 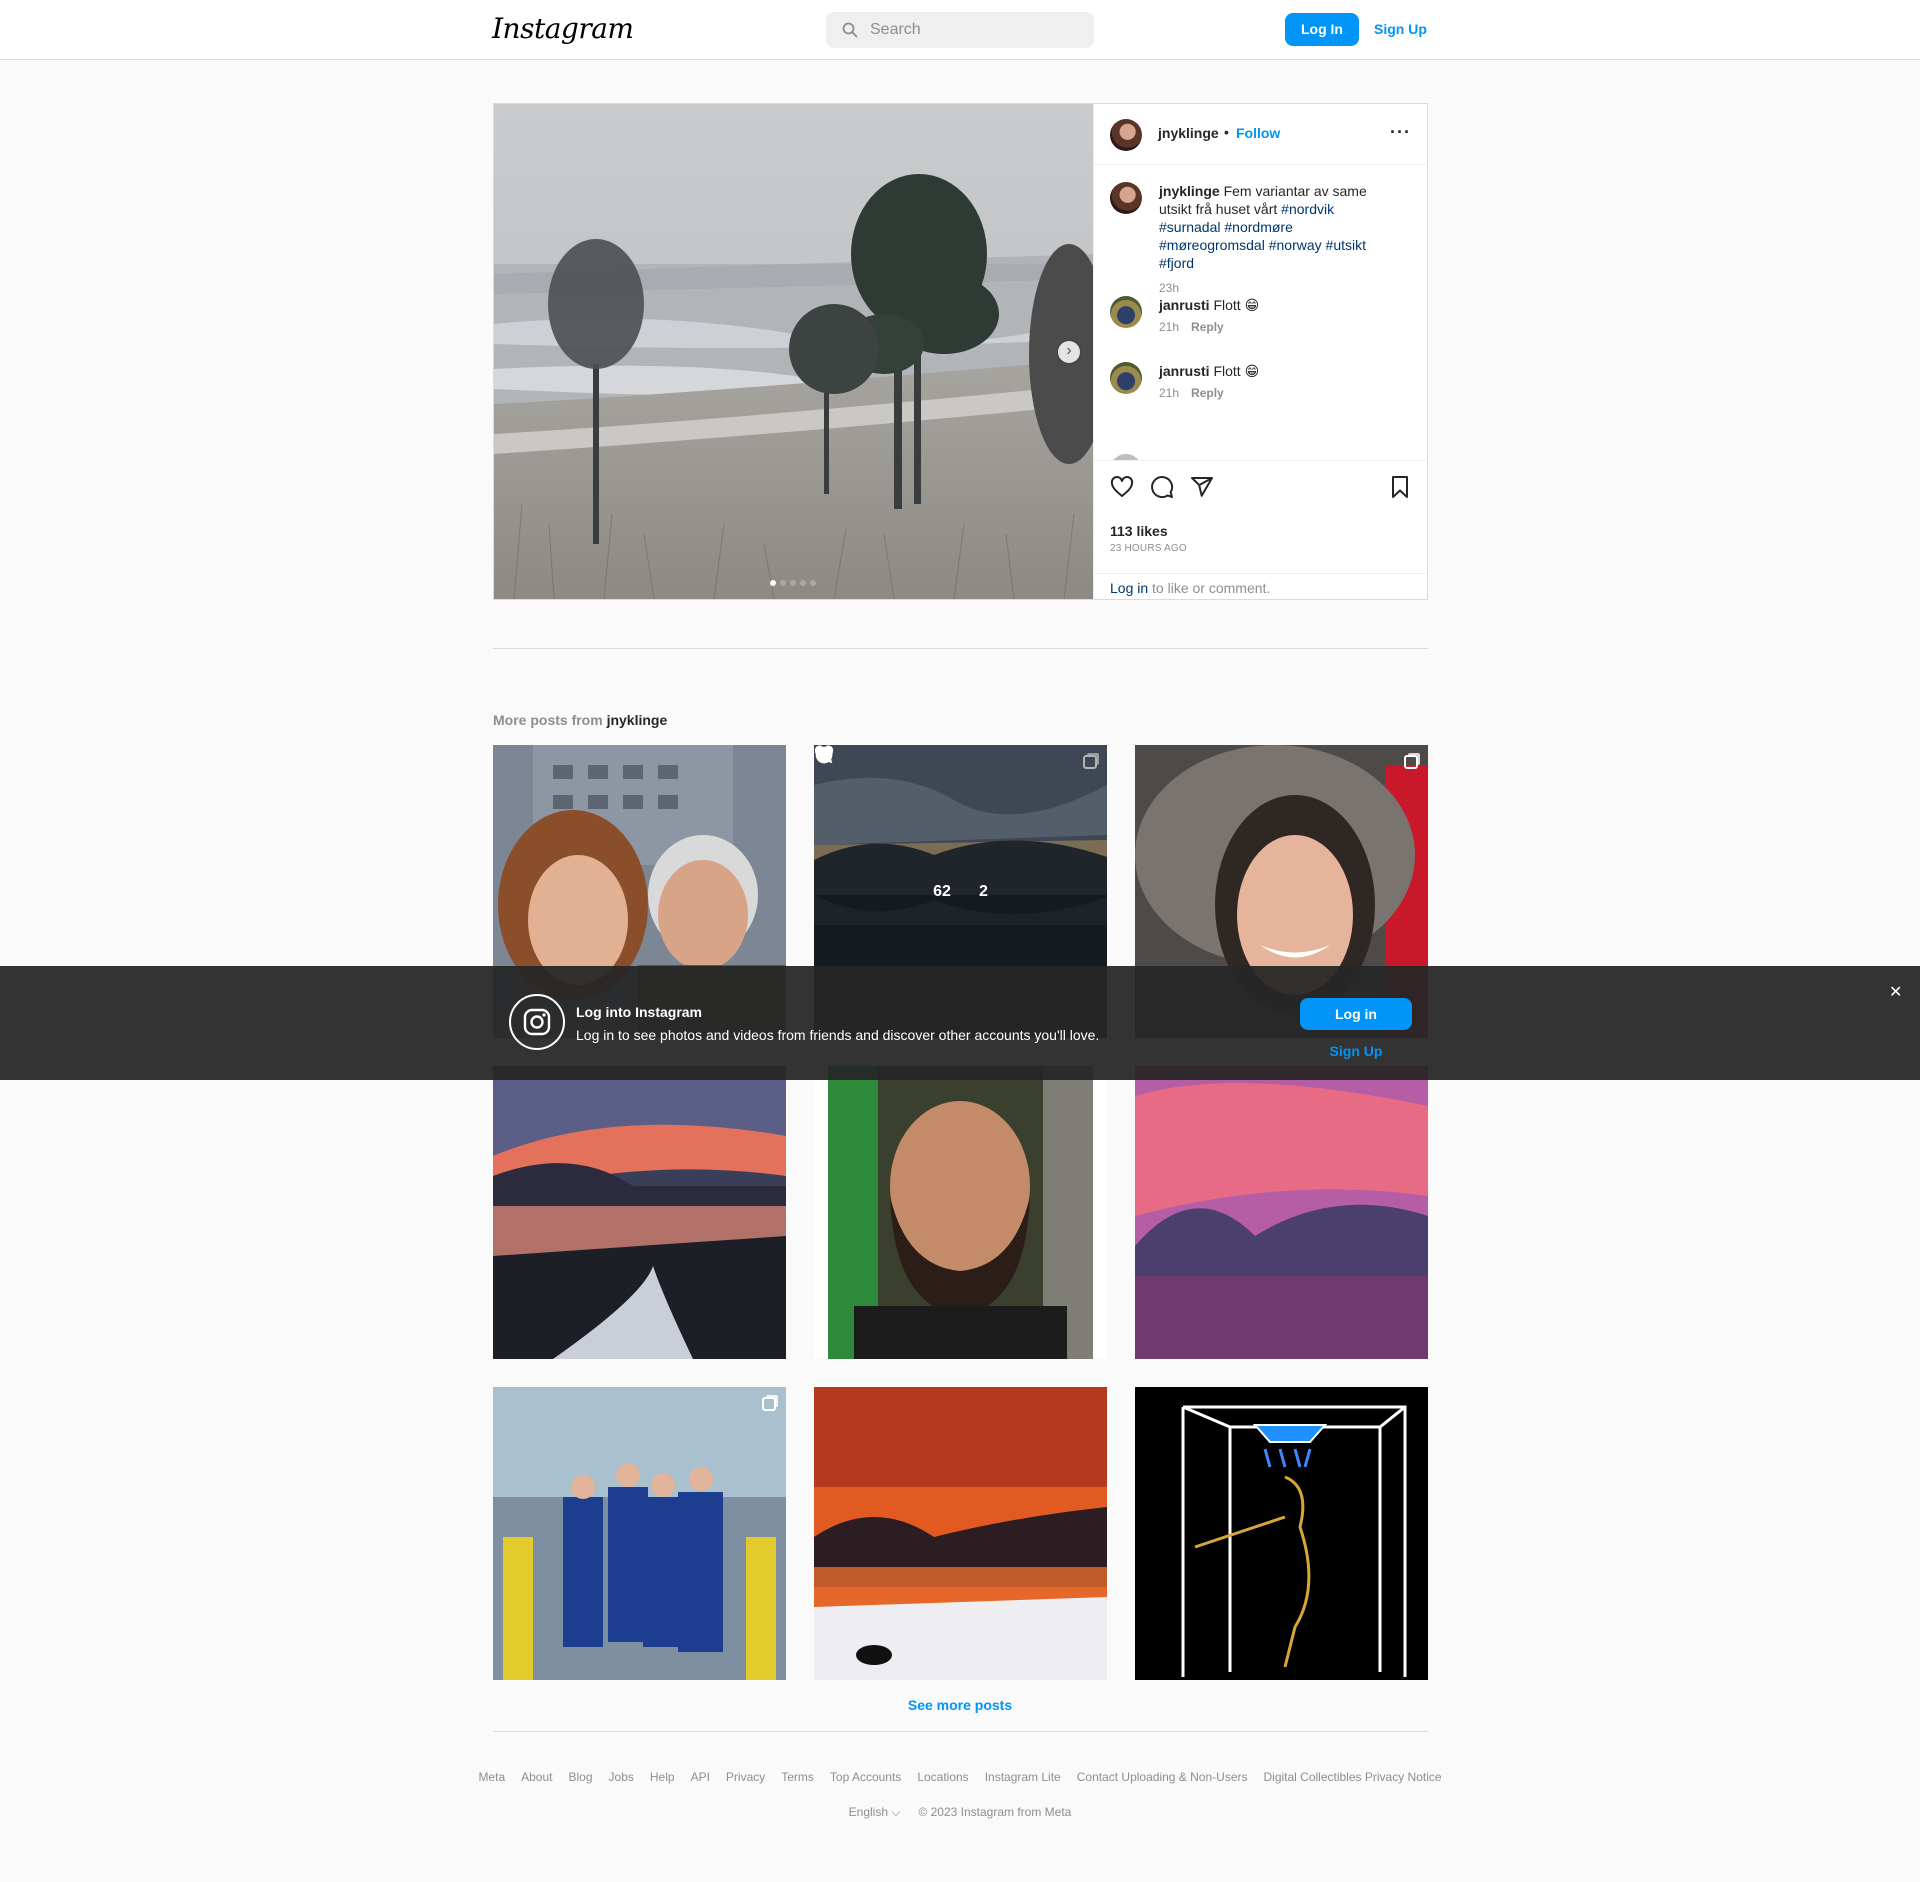 I want to click on search-box, so click(x=960, y=30).